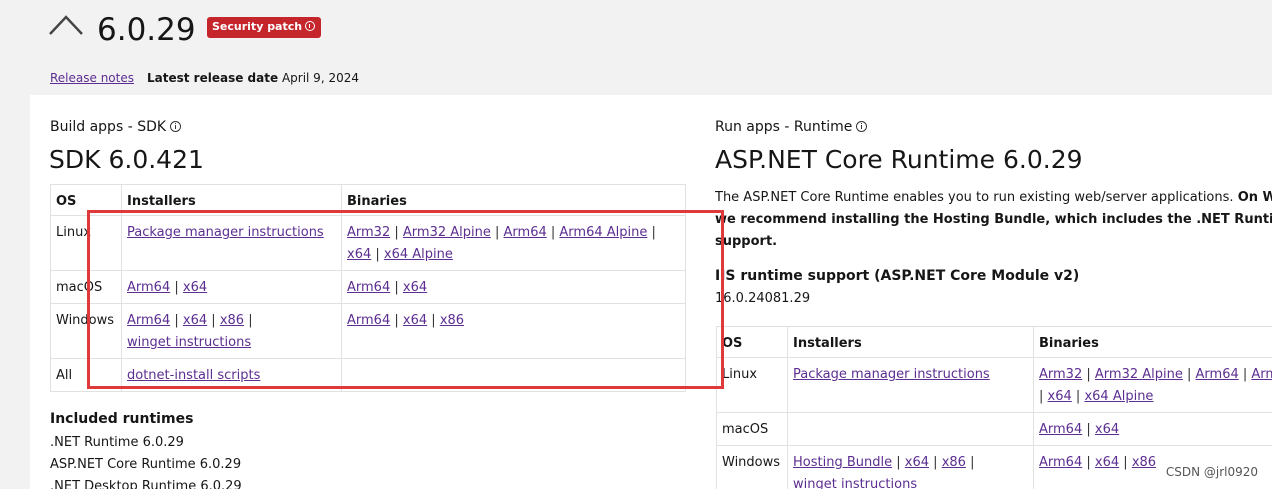  Describe the element at coordinates (1139, 374) in the screenshot. I see `download-link: Arm32 Alpine` at that location.